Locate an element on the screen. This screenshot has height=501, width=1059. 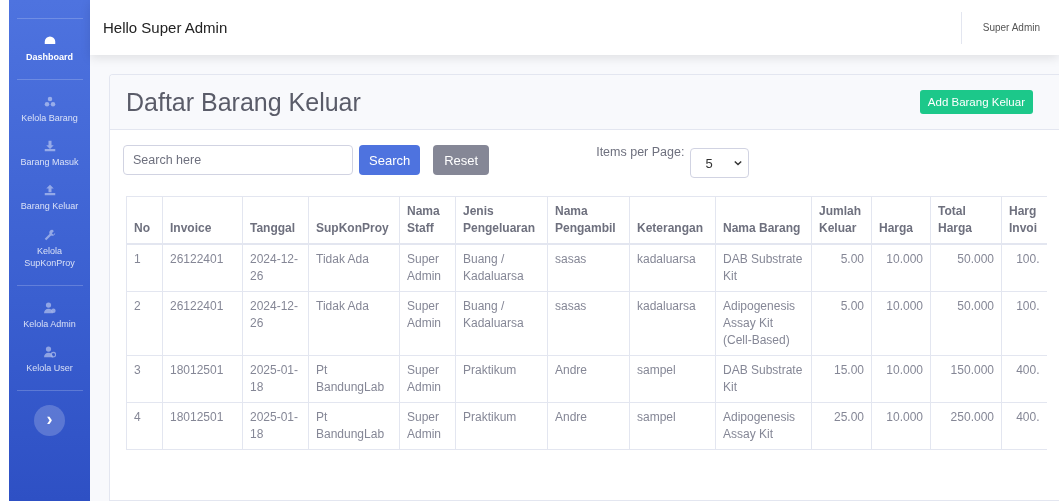
chevron-down-icon is located at coordinates (738, 163).